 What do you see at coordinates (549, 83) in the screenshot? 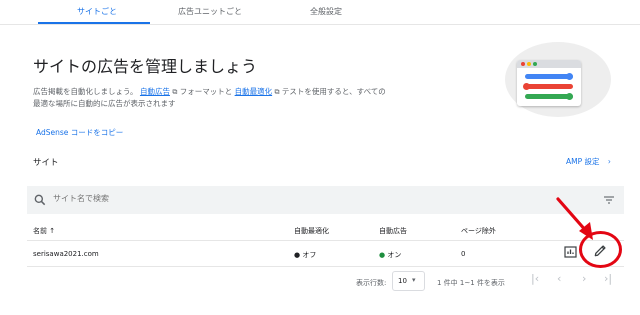
I see `site-illustration` at bounding box center [549, 83].